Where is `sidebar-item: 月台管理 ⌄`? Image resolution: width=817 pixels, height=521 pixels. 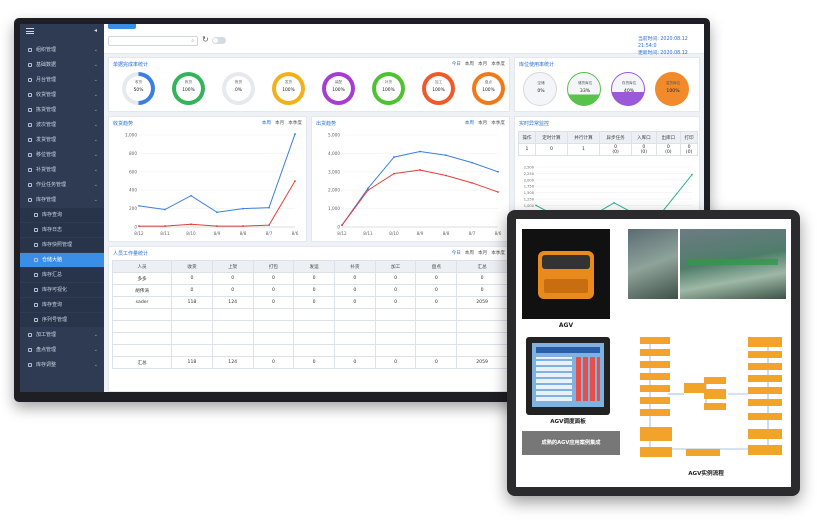 sidebar-item: 月台管理 ⌄ is located at coordinates (62, 80).